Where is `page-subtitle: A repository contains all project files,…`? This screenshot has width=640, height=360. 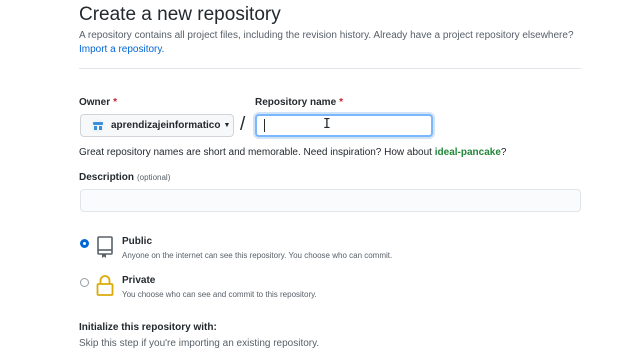
page-subtitle: A repository contains all project files,… is located at coordinates (326, 35).